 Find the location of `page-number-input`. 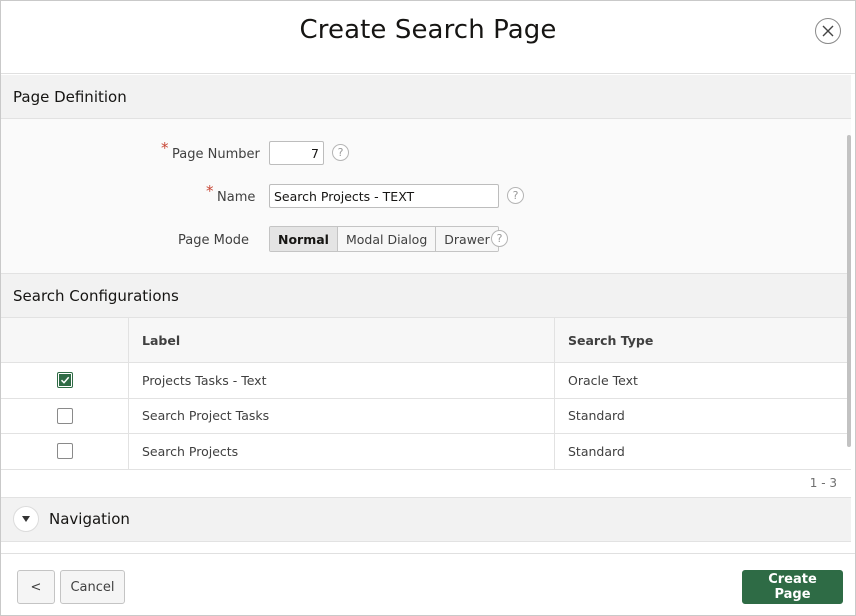

page-number-input is located at coordinates (296, 153).